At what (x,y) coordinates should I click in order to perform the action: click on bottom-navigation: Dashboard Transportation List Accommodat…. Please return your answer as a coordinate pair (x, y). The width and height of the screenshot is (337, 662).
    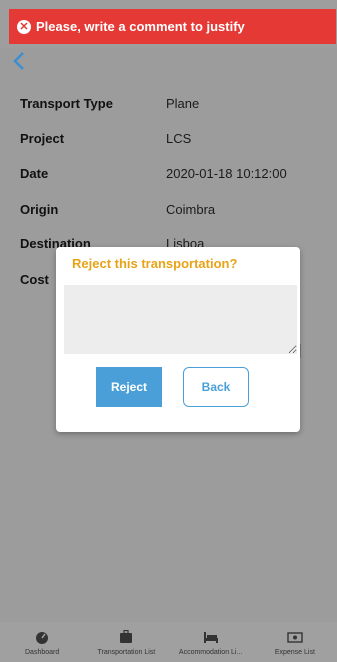
    Looking at the image, I should click on (168, 642).